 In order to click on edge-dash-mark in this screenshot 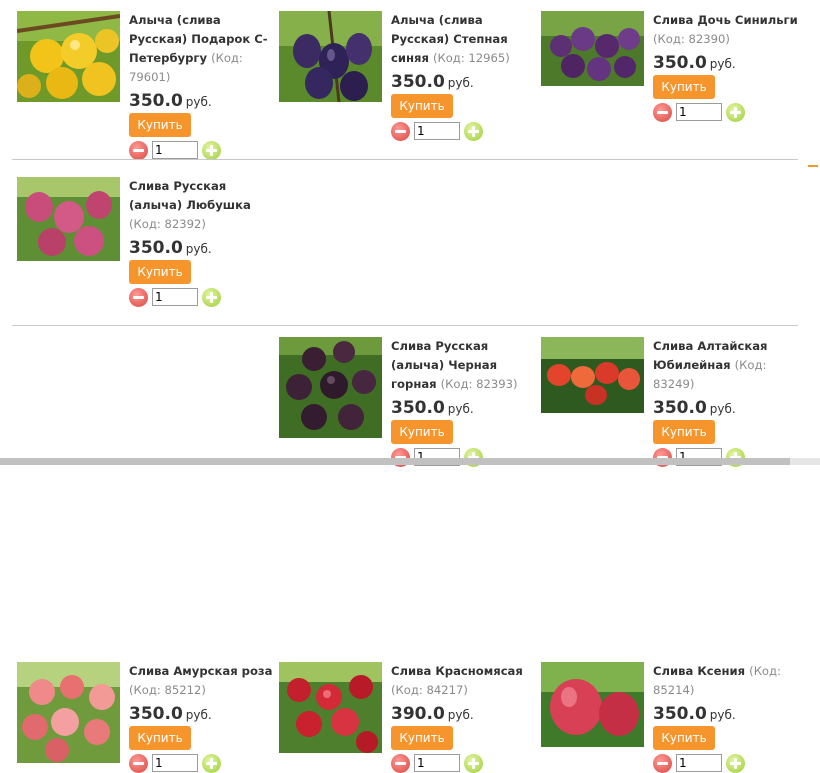, I will do `click(813, 167)`.